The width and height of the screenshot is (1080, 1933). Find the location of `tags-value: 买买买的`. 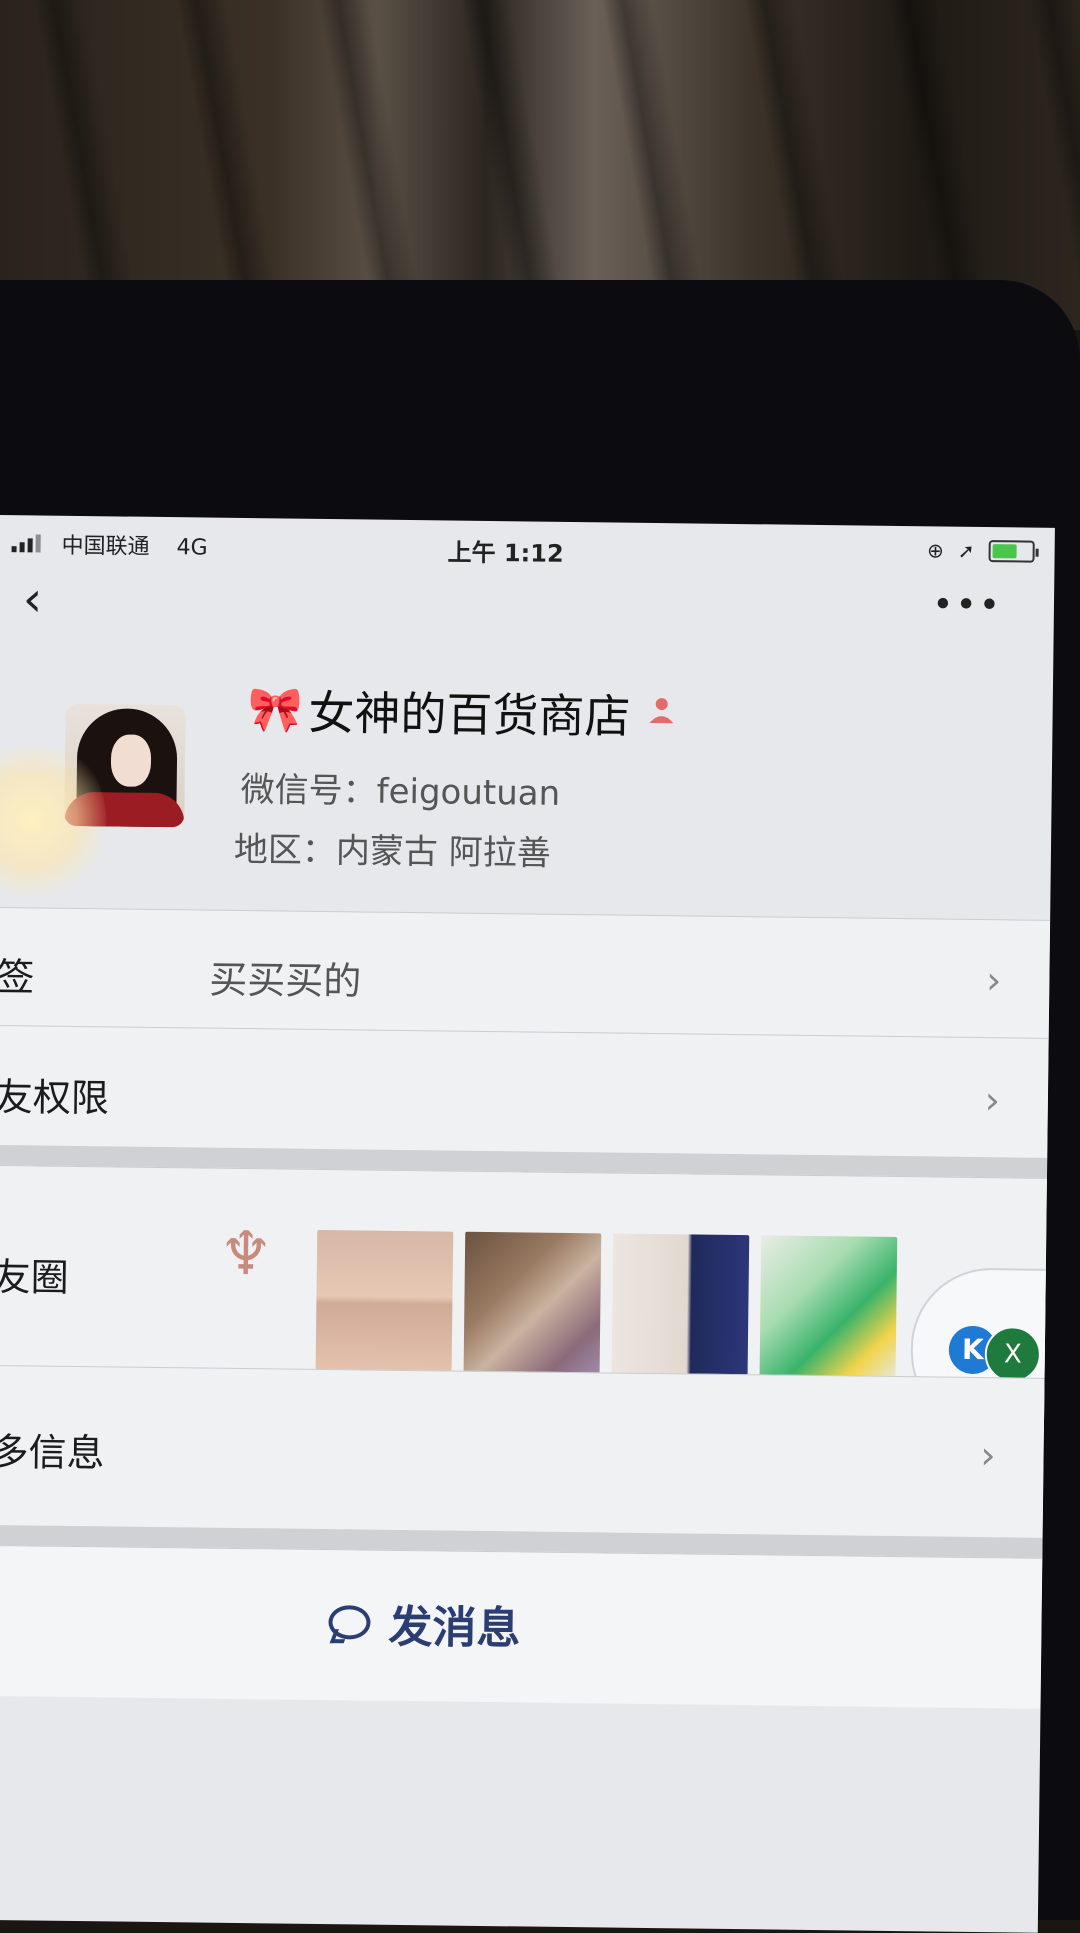

tags-value: 买买买的 is located at coordinates (285, 980).